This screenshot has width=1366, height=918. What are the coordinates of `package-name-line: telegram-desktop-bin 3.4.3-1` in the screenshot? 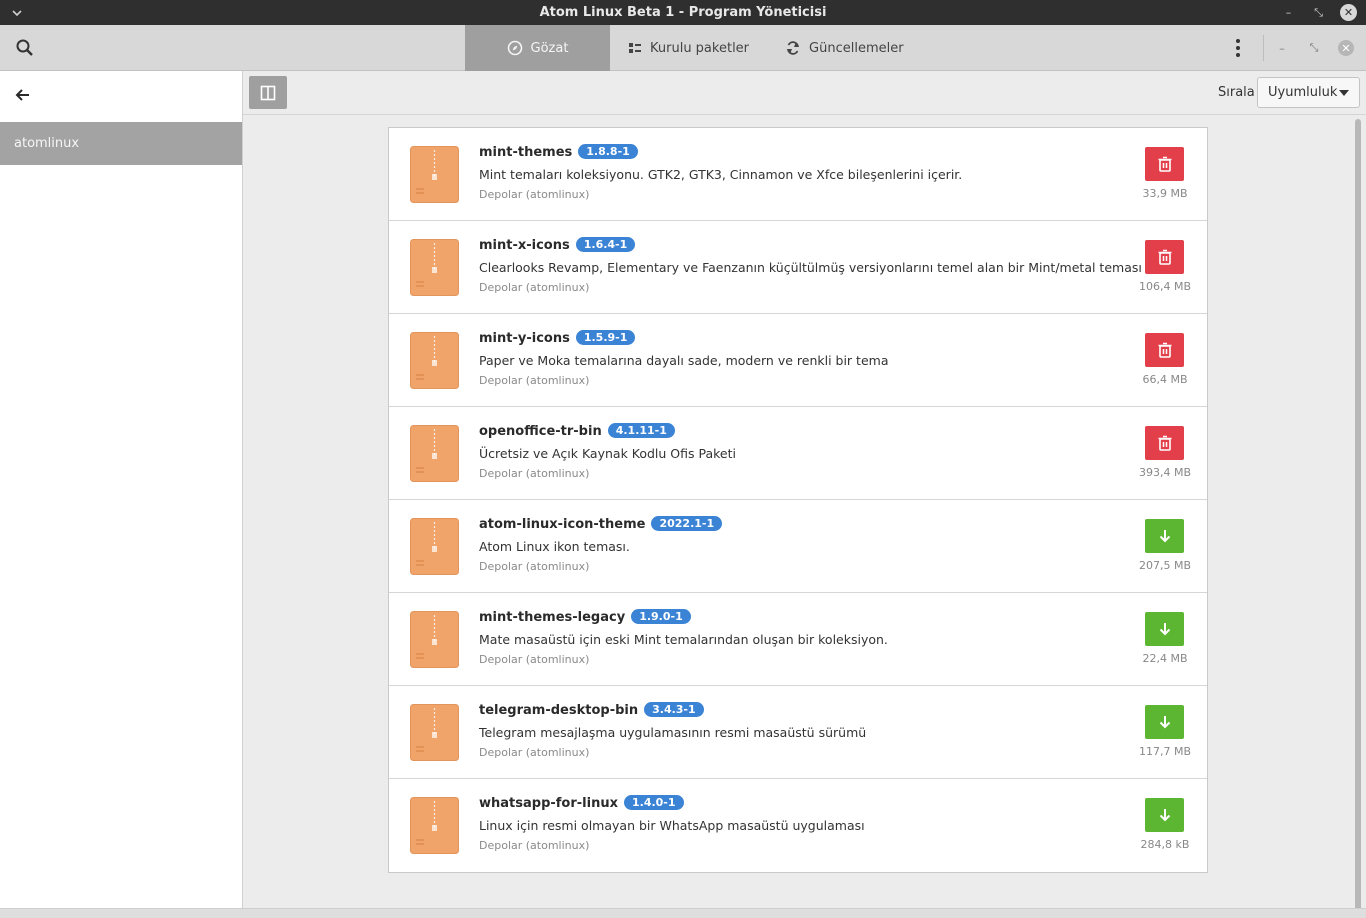 It's located at (591, 710).